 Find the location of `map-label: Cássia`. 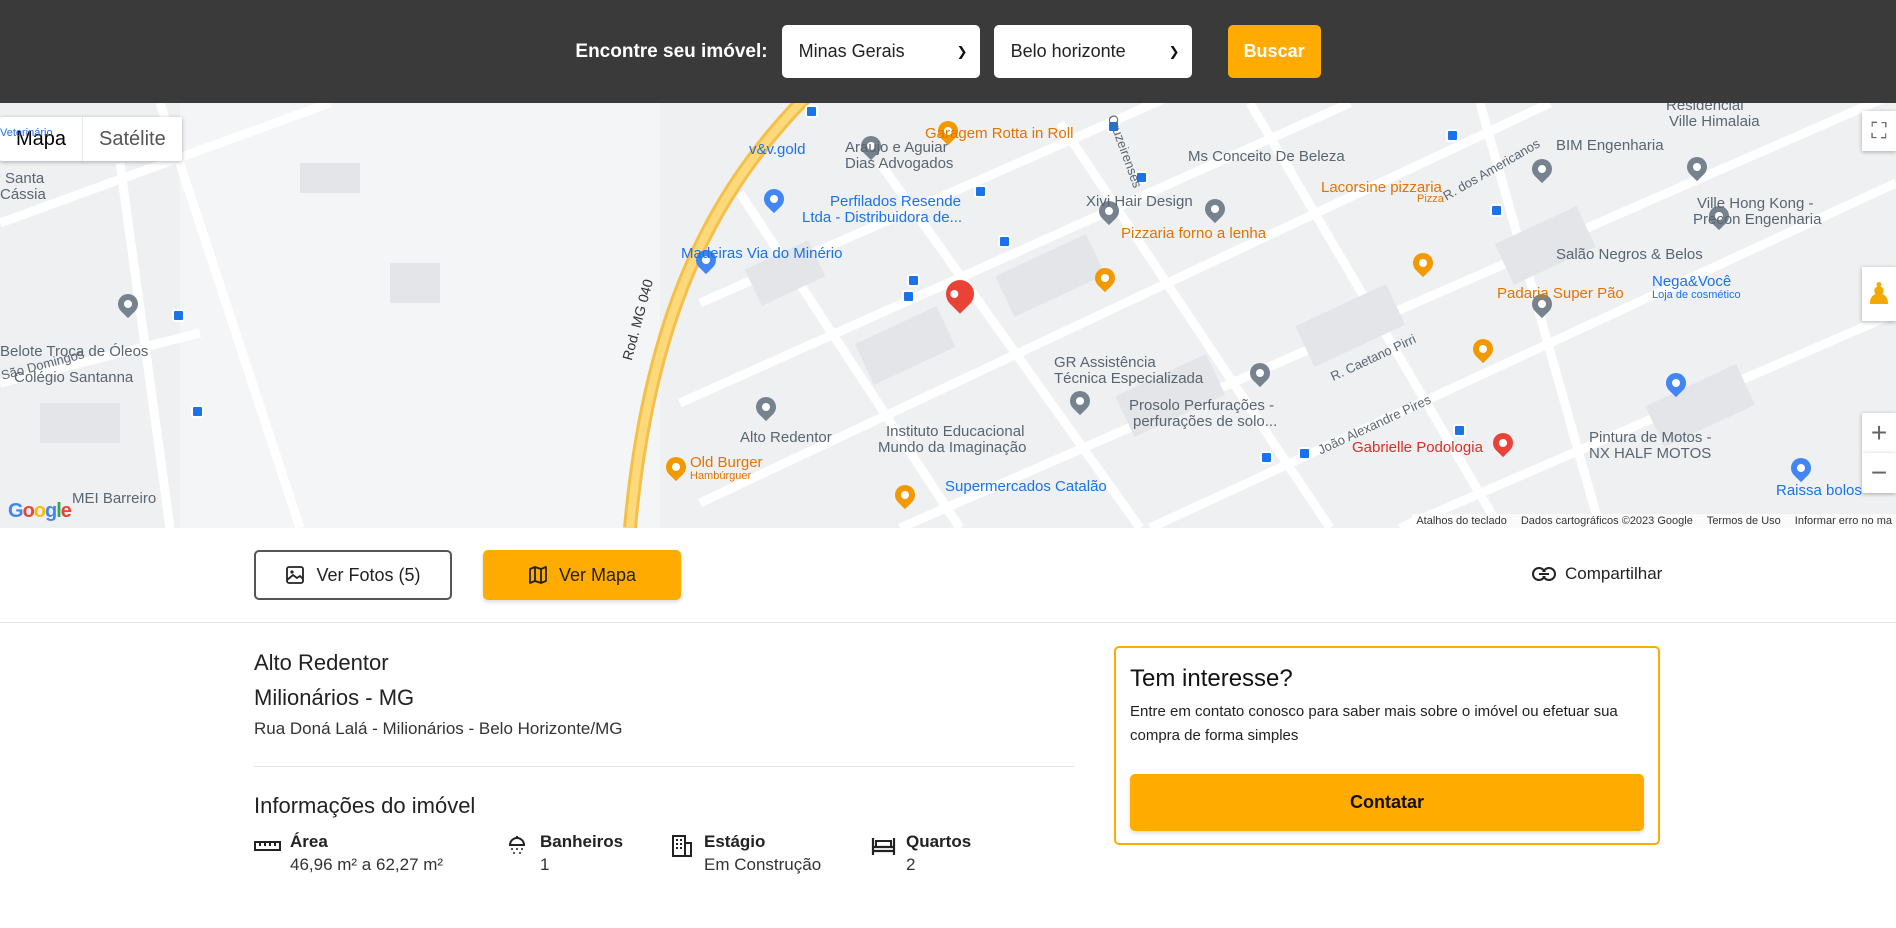

map-label: Cássia is located at coordinates (23, 194).